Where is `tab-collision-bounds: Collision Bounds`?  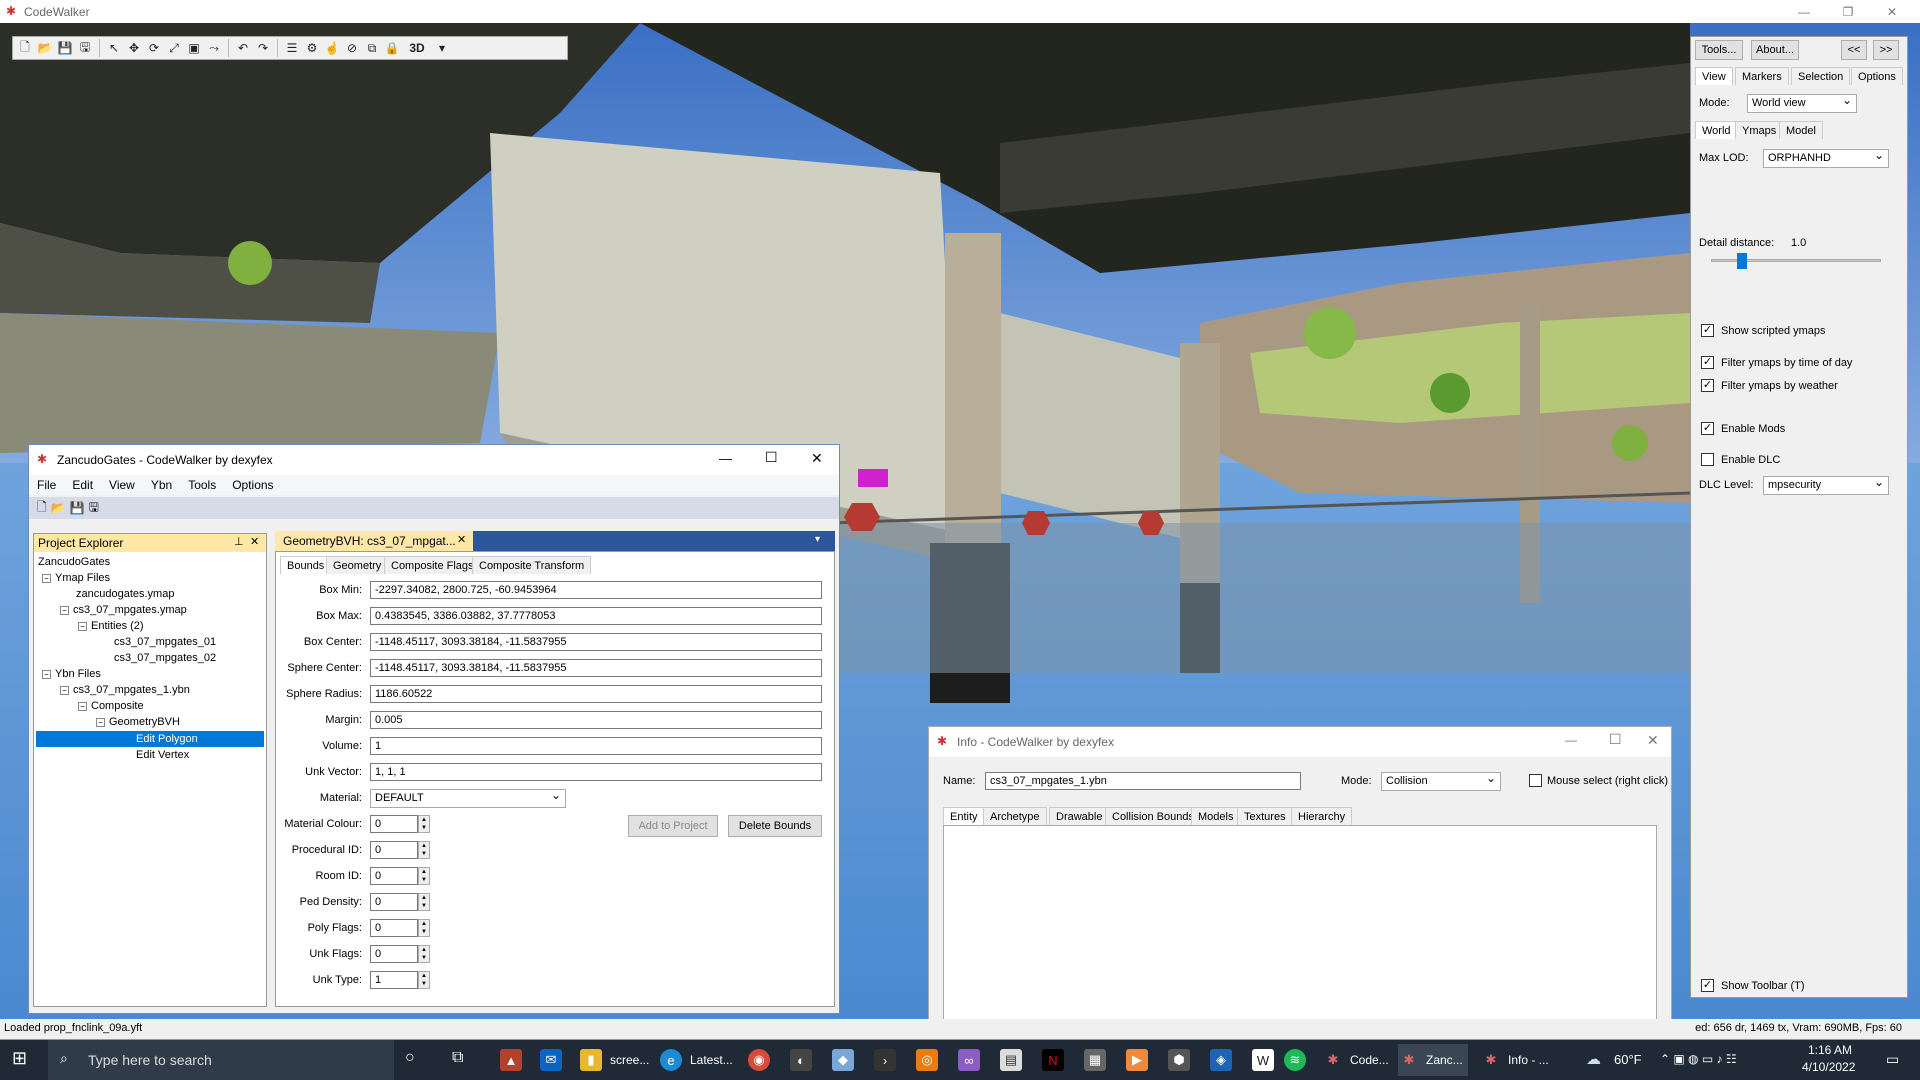
tab-collision-bounds: Collision Bounds is located at coordinates (1153, 816).